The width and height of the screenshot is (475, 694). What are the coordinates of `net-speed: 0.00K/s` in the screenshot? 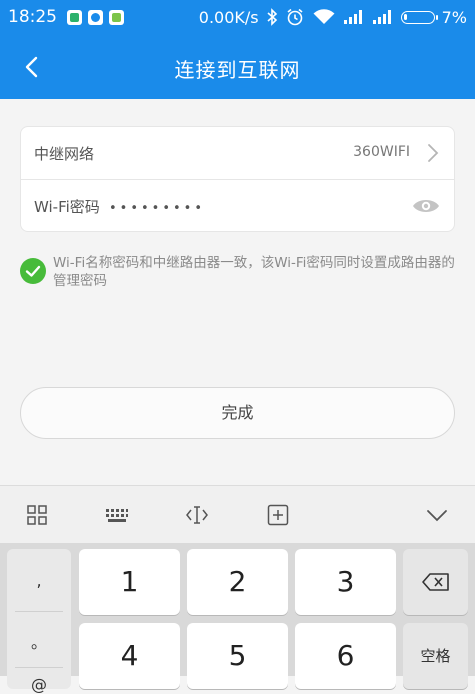 It's located at (228, 17).